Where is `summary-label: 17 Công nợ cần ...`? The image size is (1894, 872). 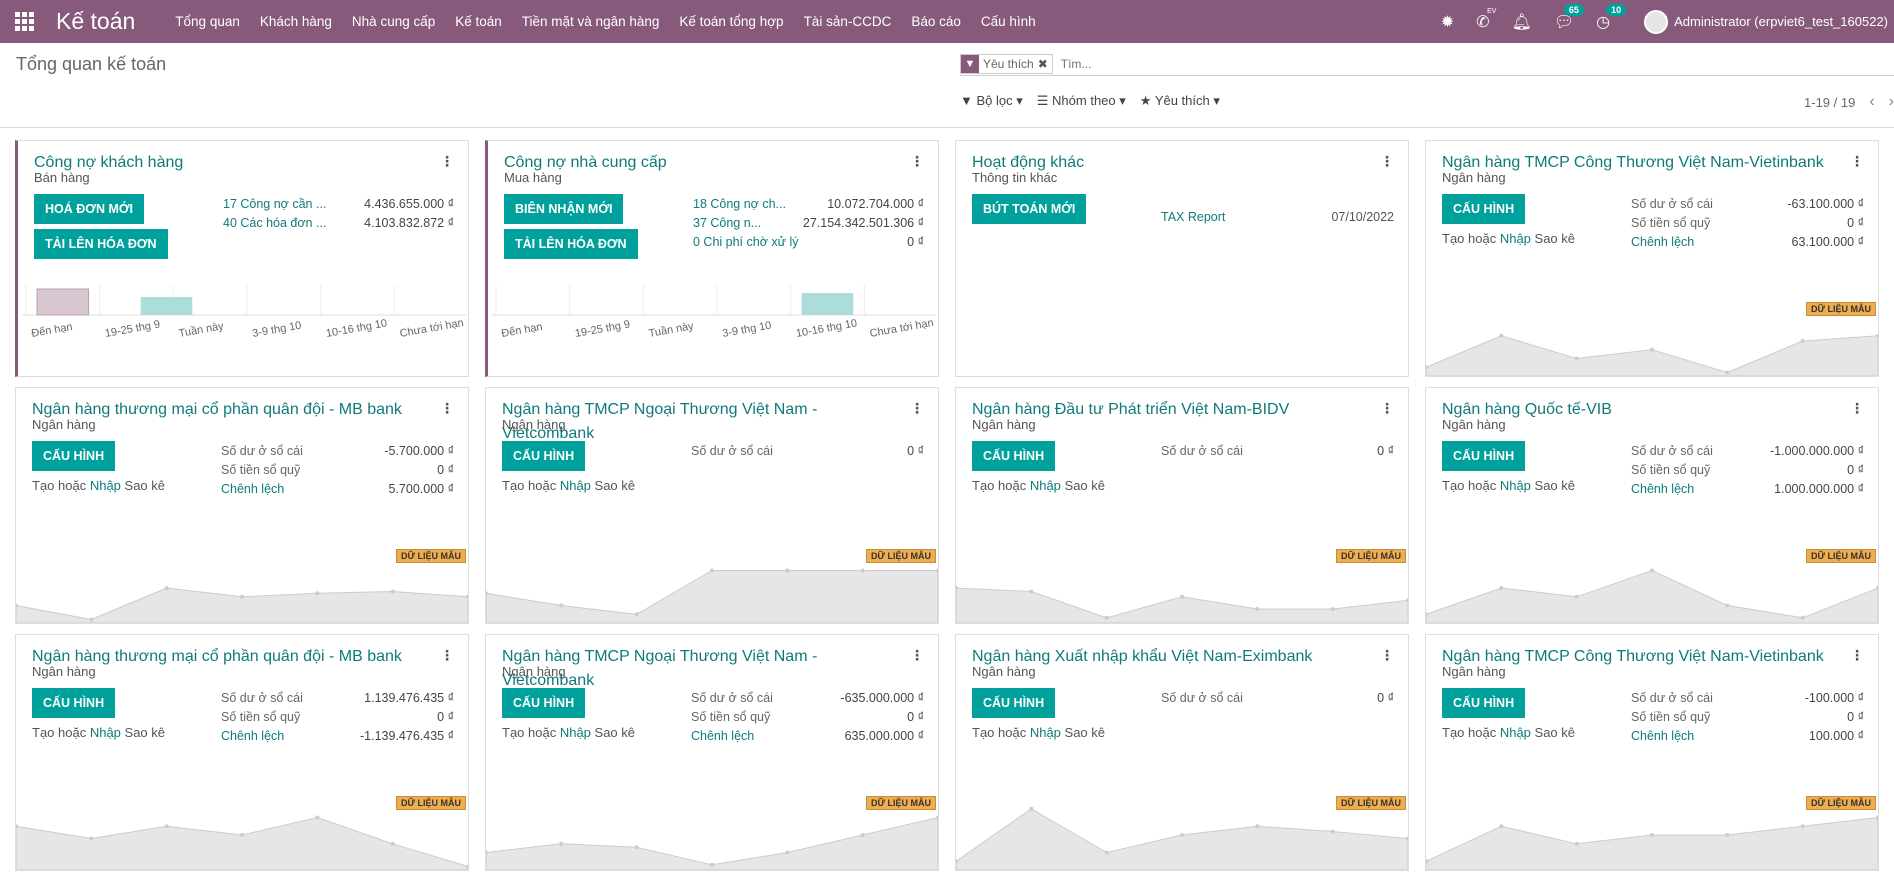 summary-label: 17 Công nợ cần ... is located at coordinates (274, 204).